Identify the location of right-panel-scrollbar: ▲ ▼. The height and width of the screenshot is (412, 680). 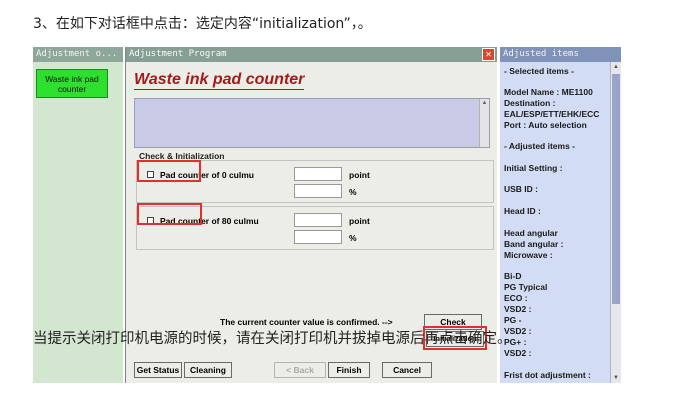
(615, 222).